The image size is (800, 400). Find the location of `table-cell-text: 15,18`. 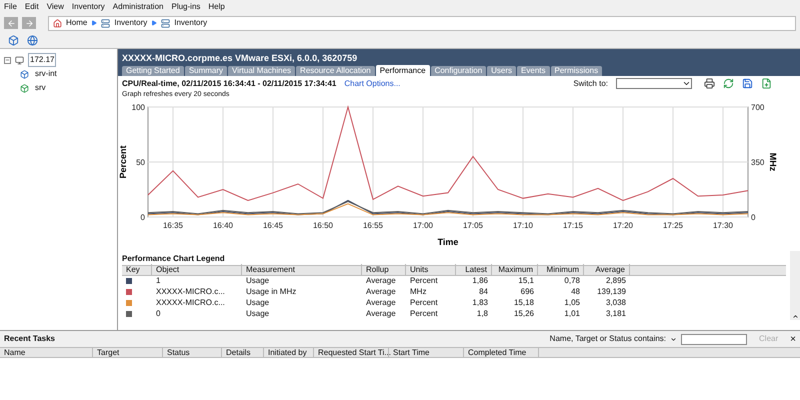

table-cell-text: 15,18 is located at coordinates (523, 303).